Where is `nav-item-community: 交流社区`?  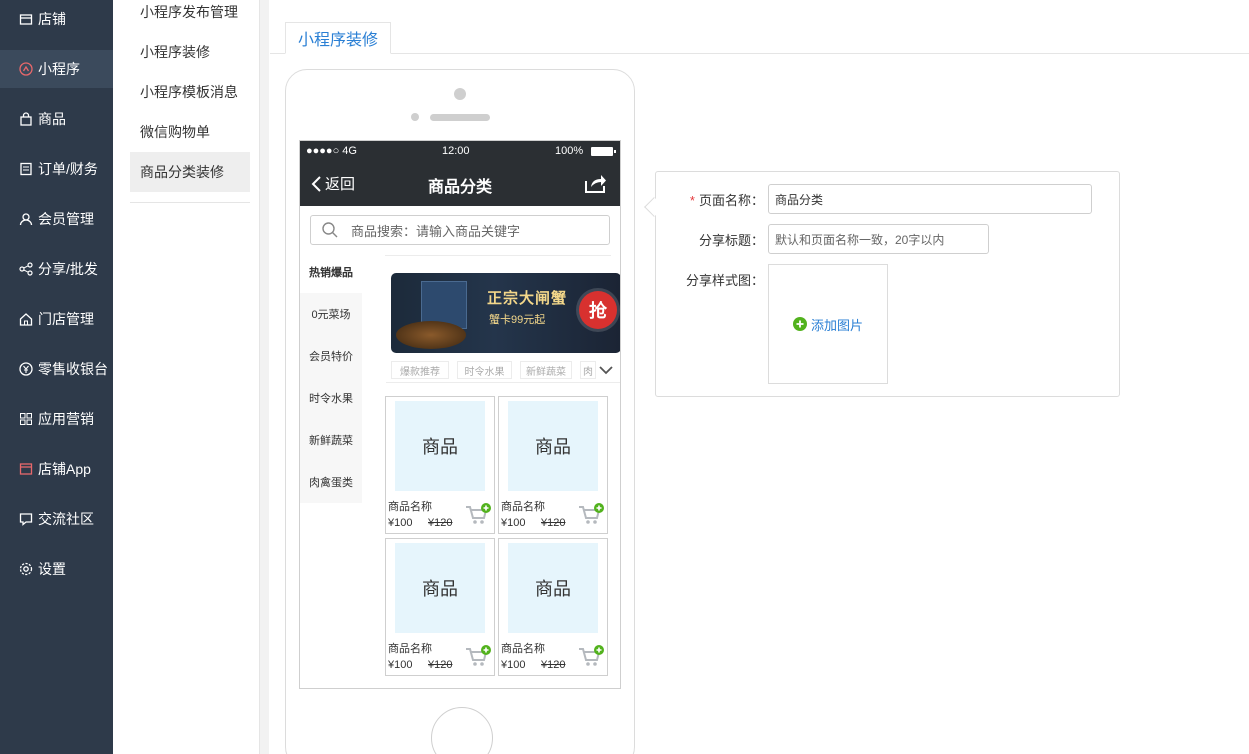
nav-item-community: 交流社区 is located at coordinates (56, 519).